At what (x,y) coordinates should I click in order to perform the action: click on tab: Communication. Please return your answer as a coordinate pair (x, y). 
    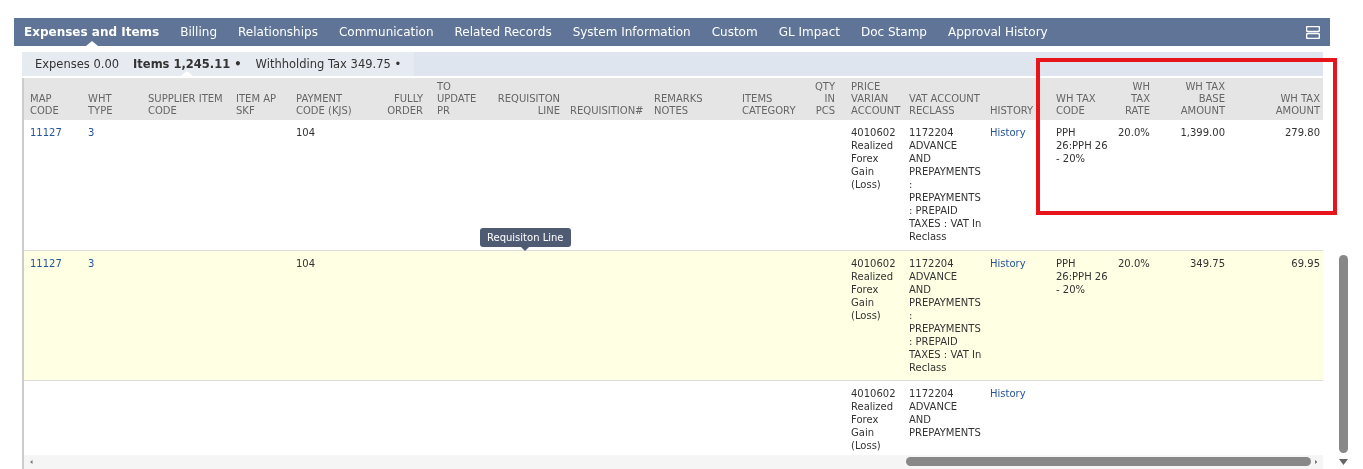
    Looking at the image, I should click on (386, 32).